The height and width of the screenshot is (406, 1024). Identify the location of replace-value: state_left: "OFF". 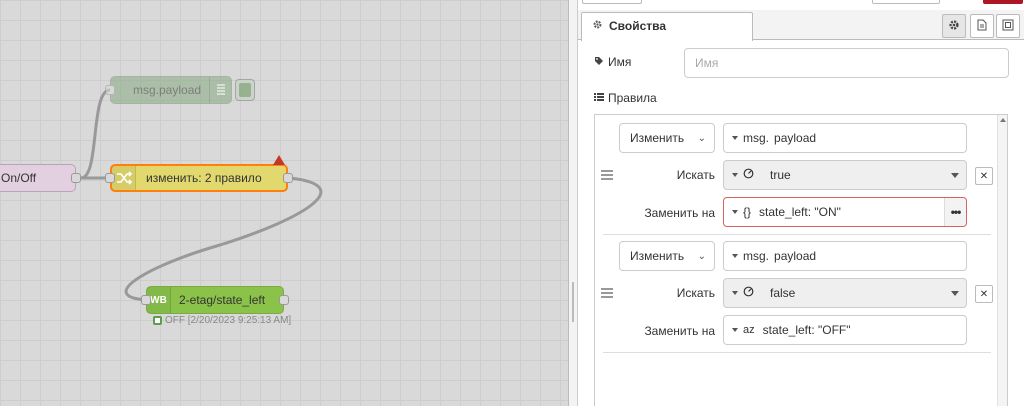
(806, 330).